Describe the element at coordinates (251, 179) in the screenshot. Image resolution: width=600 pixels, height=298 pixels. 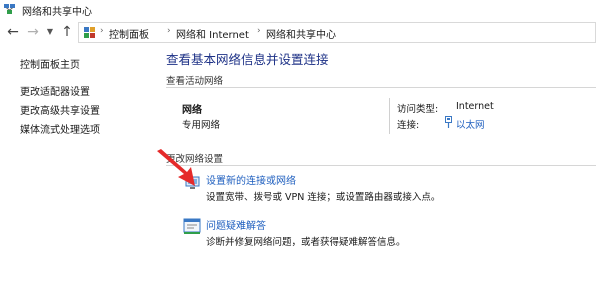
I see `setup-new-connection-link: 设置新的连接或网络` at that location.